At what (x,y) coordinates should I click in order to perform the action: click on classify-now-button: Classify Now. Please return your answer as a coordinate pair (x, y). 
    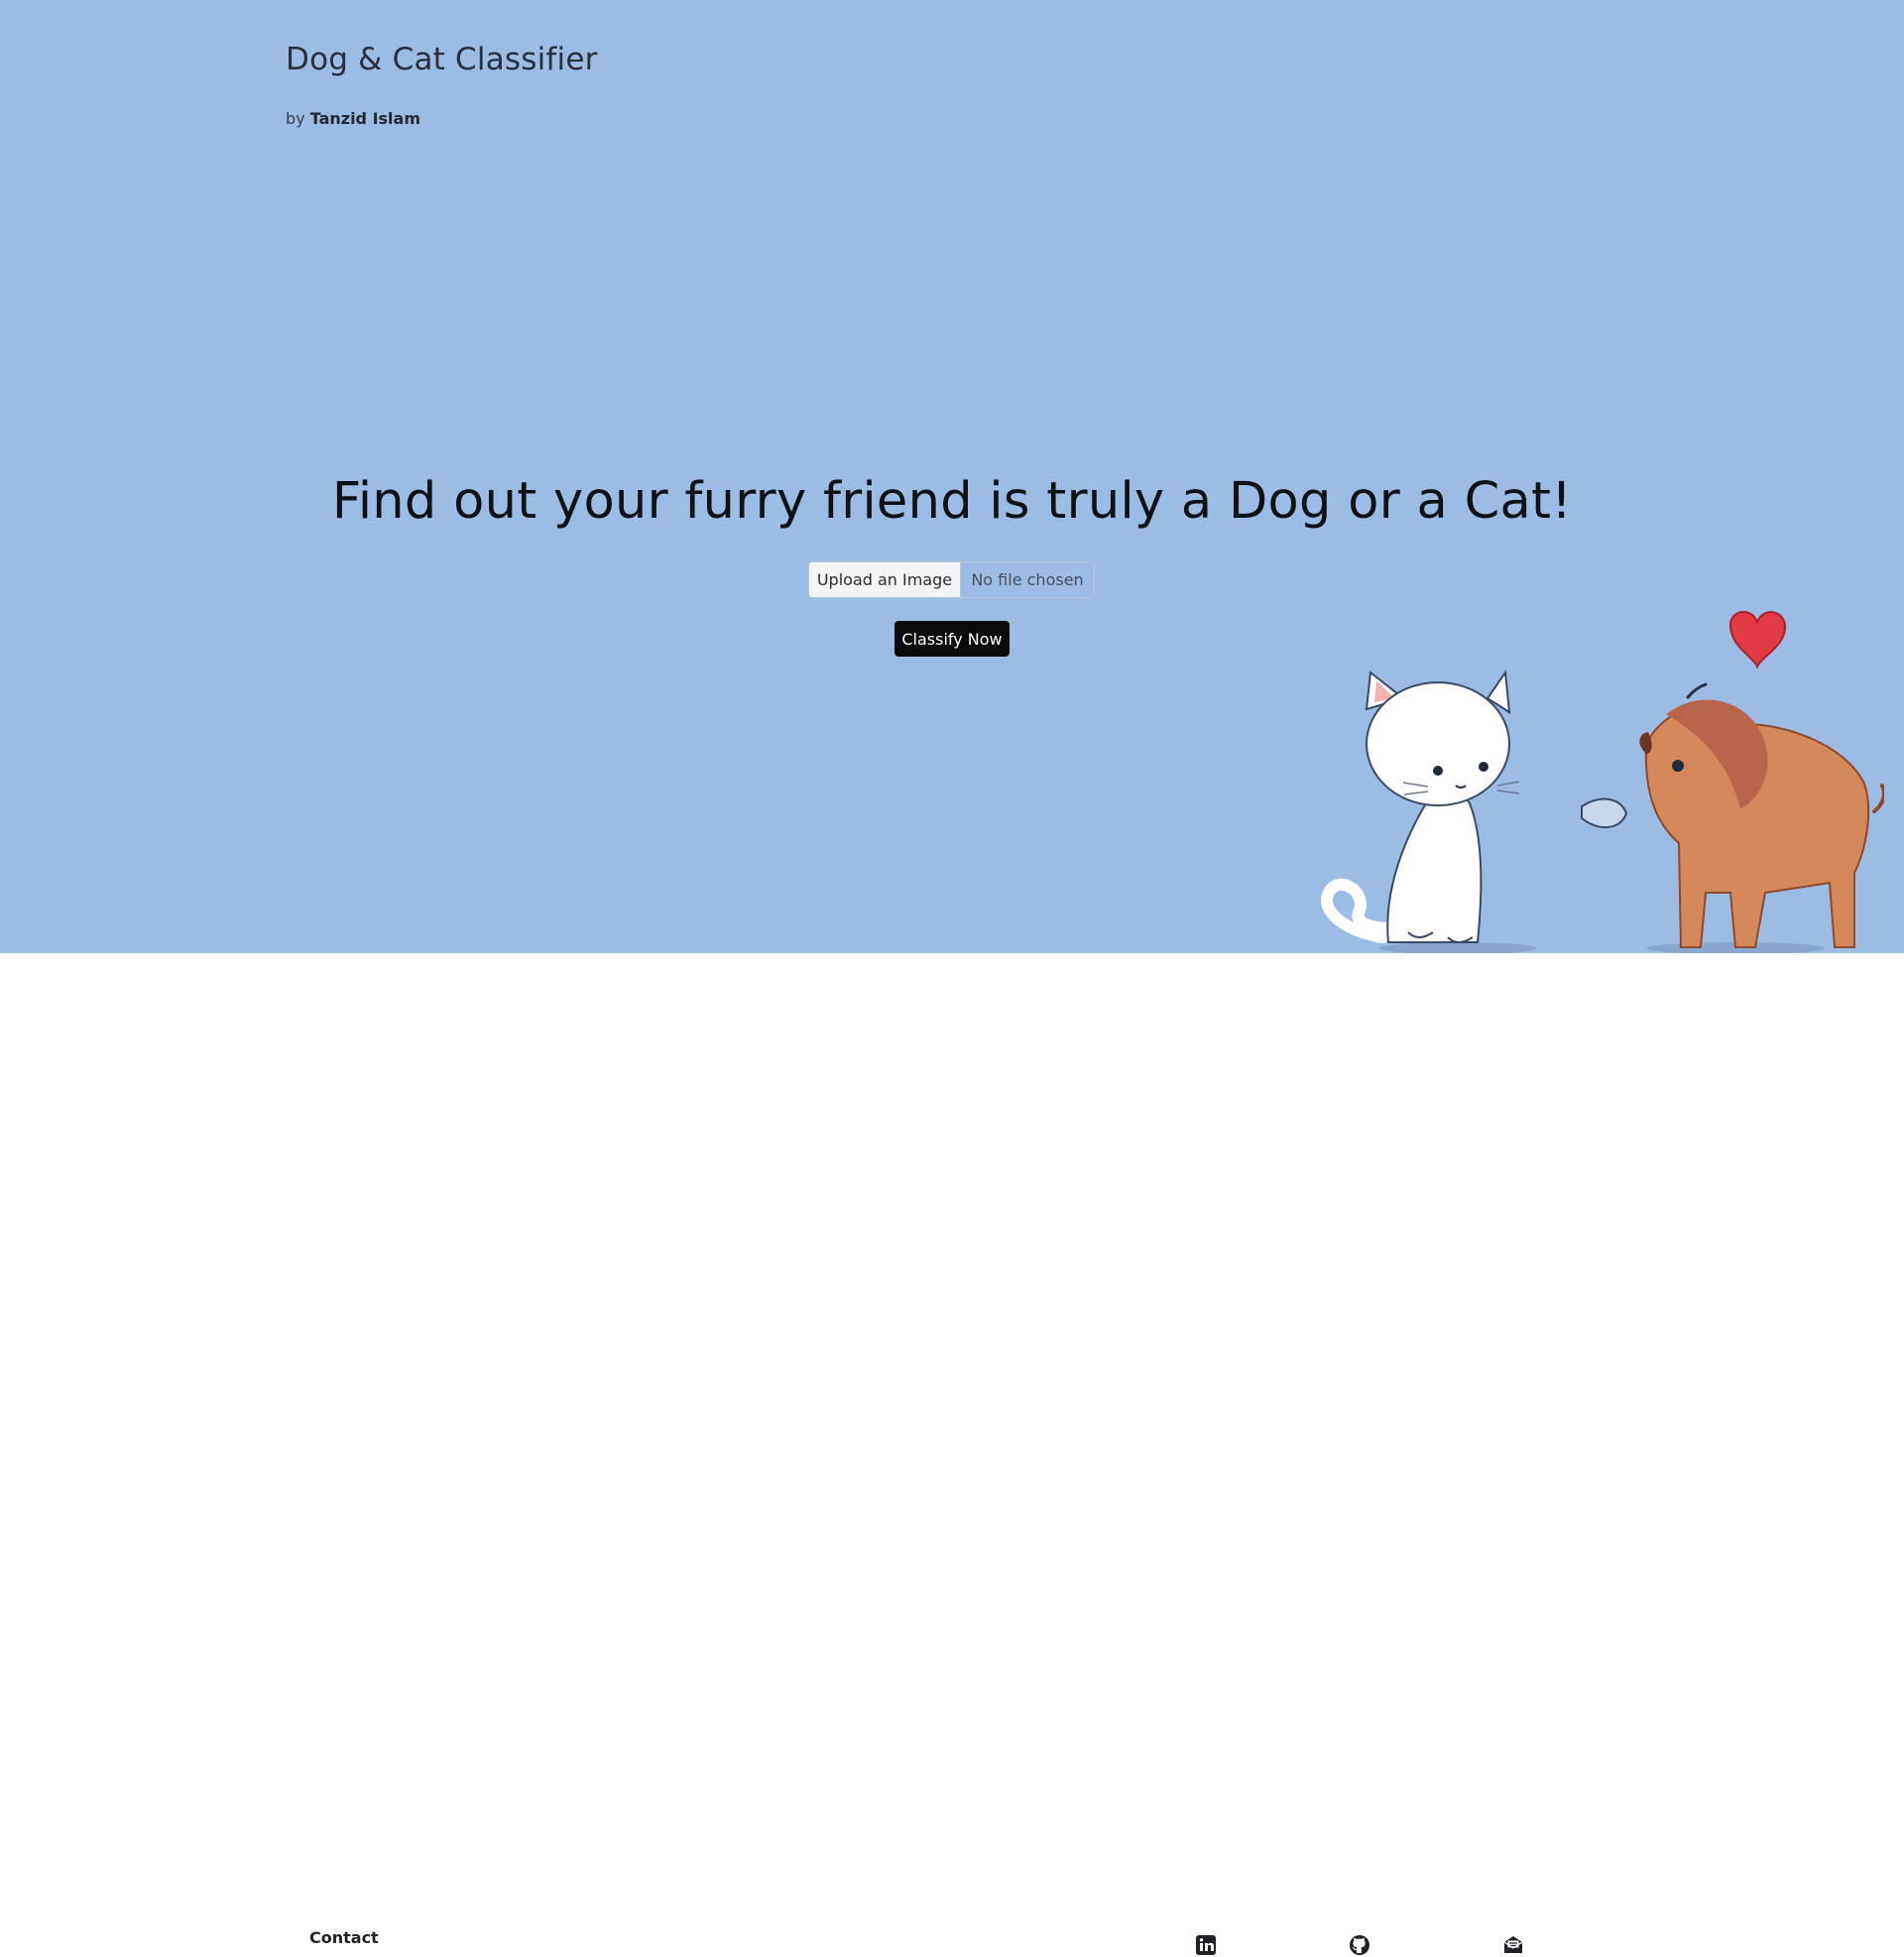
    Looking at the image, I should click on (952, 639).